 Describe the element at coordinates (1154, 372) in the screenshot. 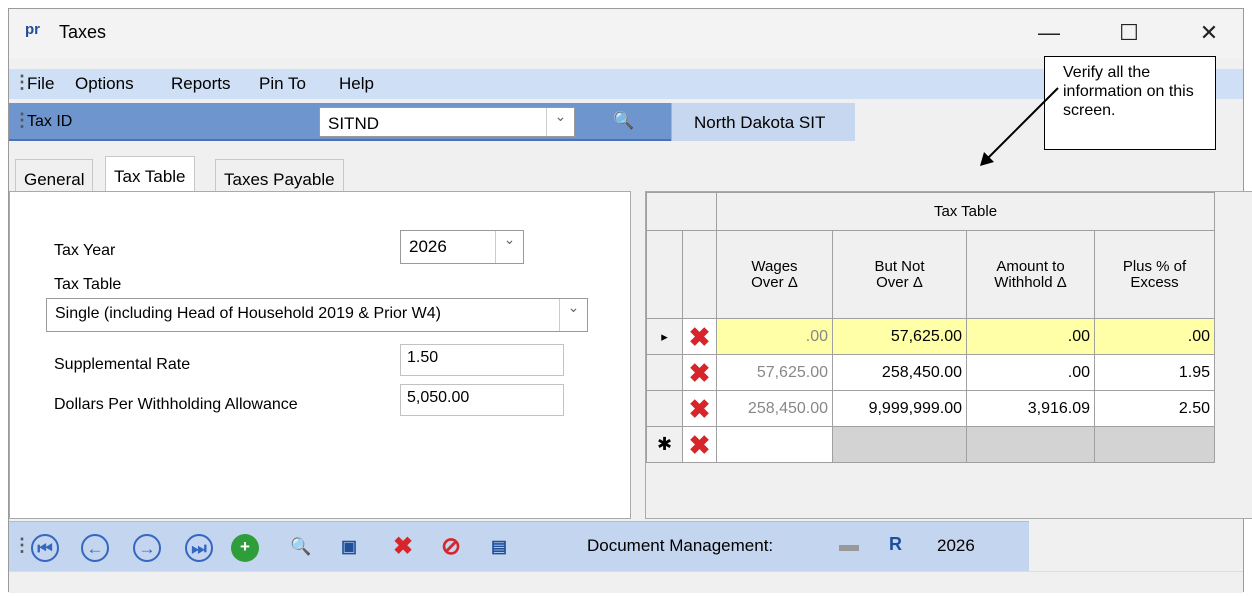

I see `cell-excess: 1.95` at that location.